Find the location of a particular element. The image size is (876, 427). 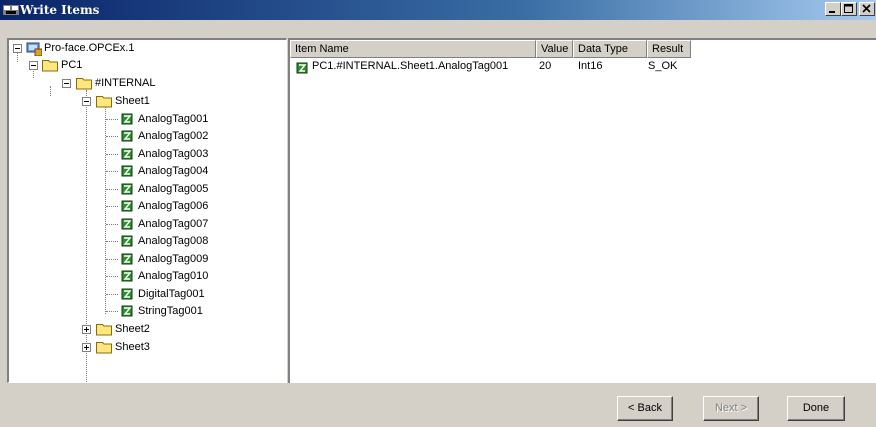

next-button: Next > is located at coordinates (731, 408).